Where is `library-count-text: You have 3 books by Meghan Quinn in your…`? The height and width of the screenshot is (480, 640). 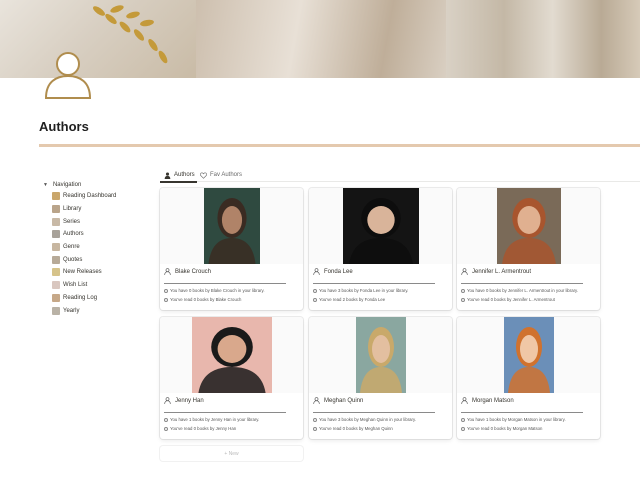 library-count-text: You have 3 books by Meghan Quinn in your… is located at coordinates (364, 419).